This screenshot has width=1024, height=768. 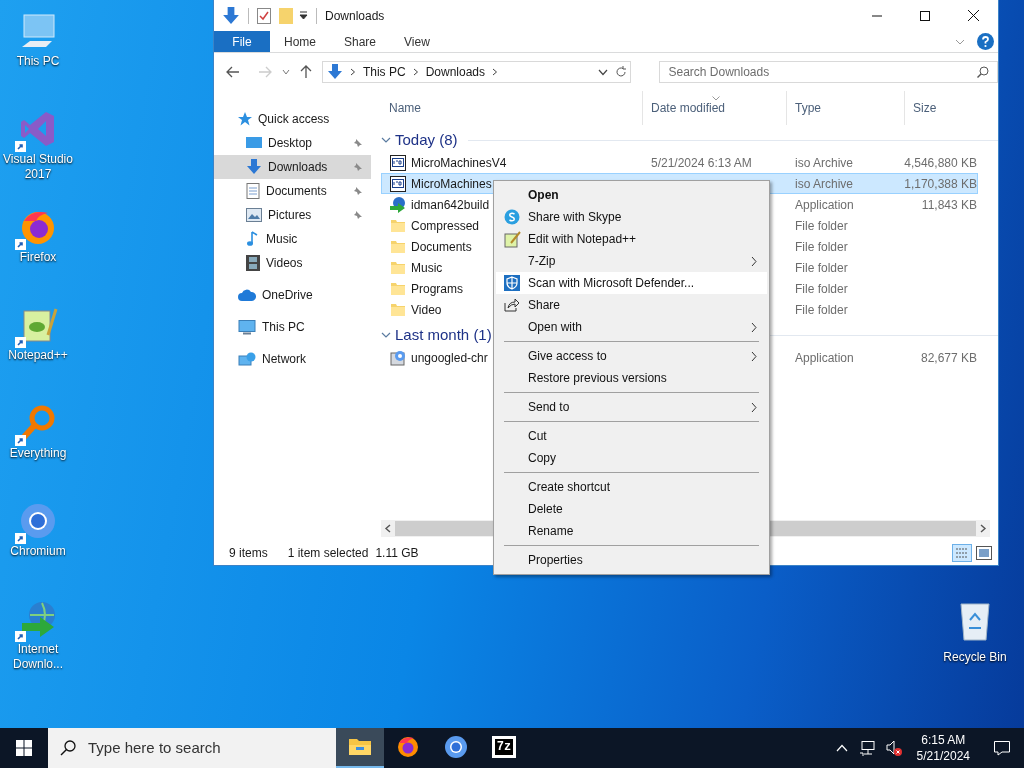 I want to click on file-size: 11,843 KB, so click(x=949, y=205).